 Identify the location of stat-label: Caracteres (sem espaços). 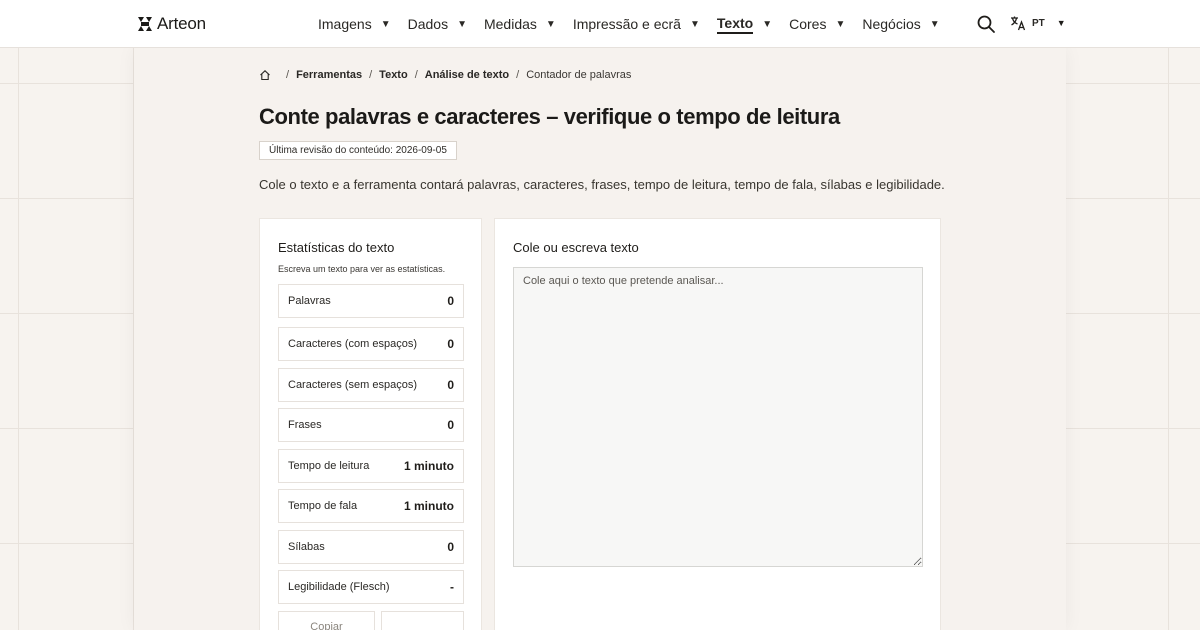
(352, 385).